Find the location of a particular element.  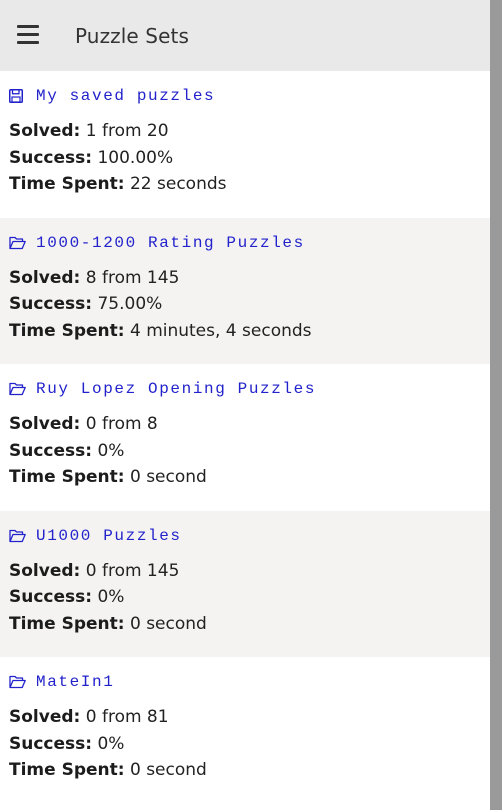

puzzle-set-link: MateIn1 is located at coordinates (249, 682).